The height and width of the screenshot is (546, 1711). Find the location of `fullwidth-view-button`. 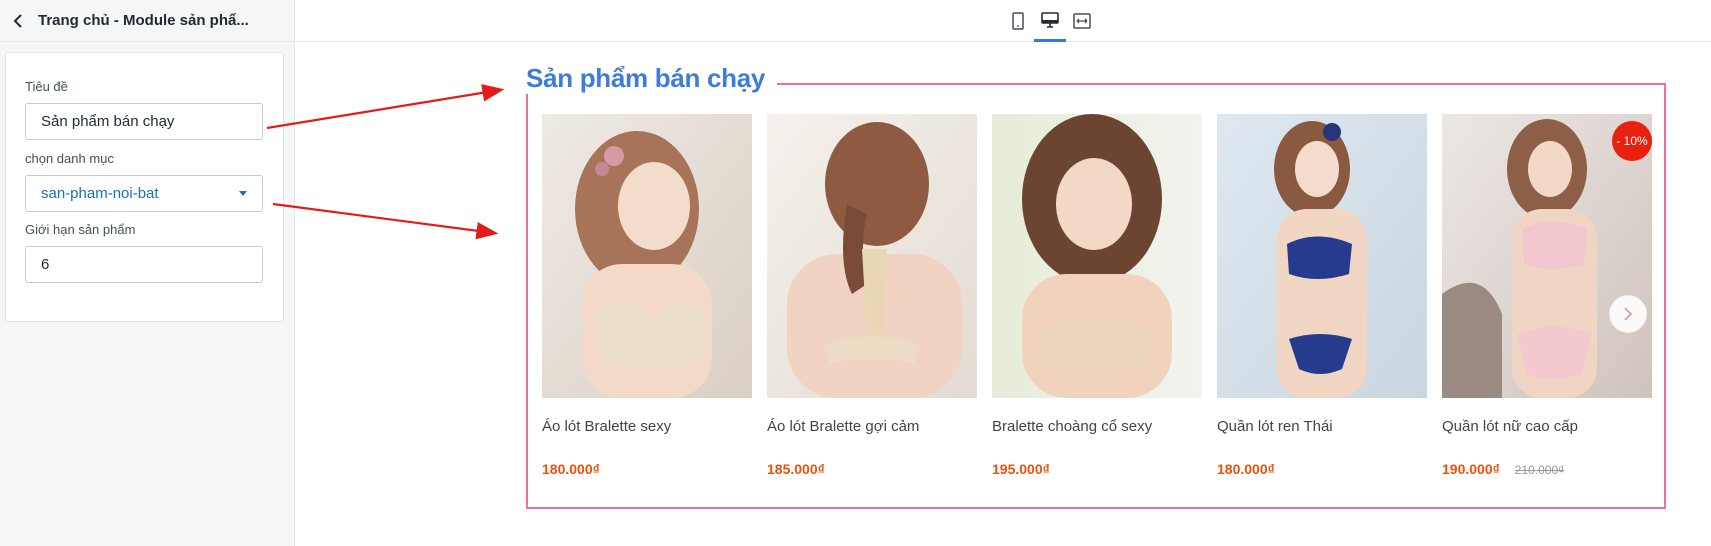

fullwidth-view-button is located at coordinates (1082, 21).